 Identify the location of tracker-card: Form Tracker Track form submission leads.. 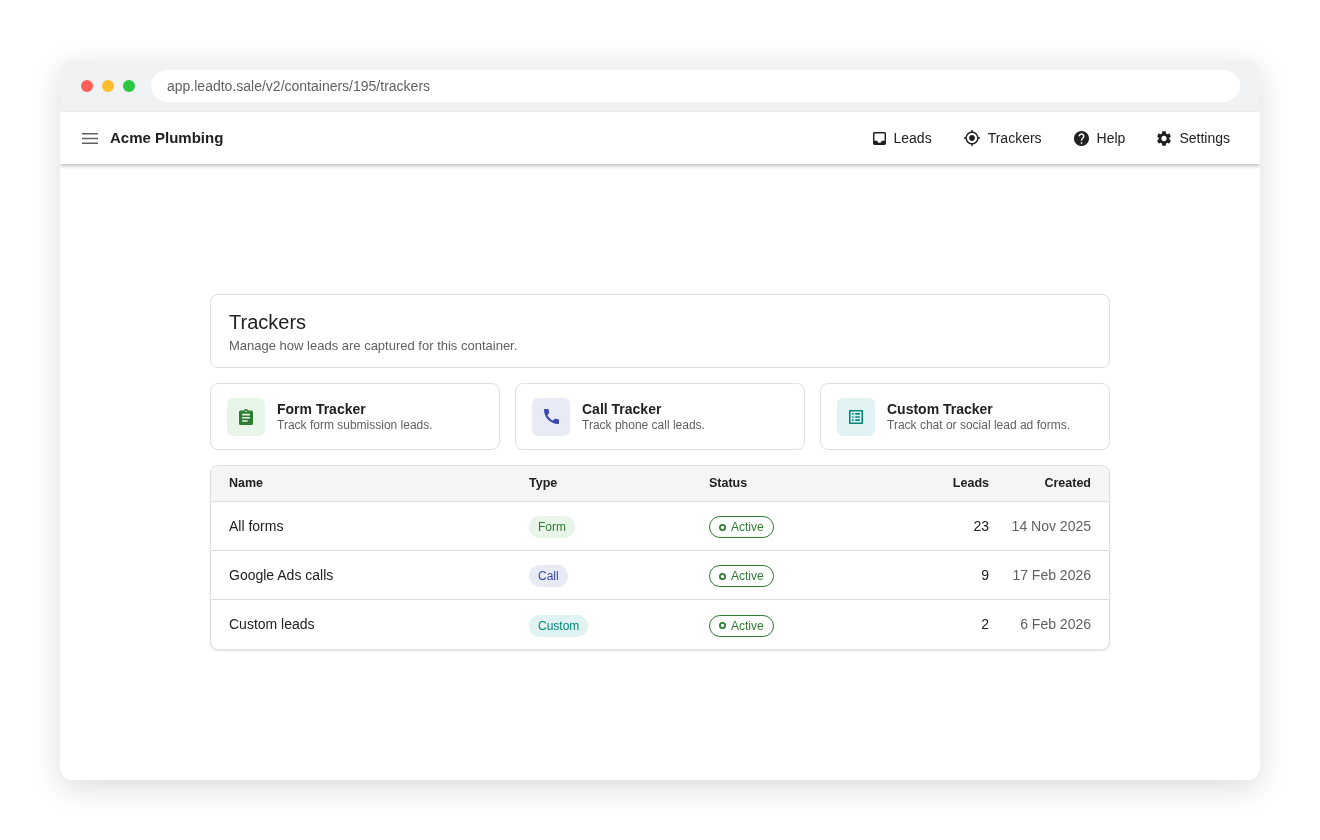
(355, 416).